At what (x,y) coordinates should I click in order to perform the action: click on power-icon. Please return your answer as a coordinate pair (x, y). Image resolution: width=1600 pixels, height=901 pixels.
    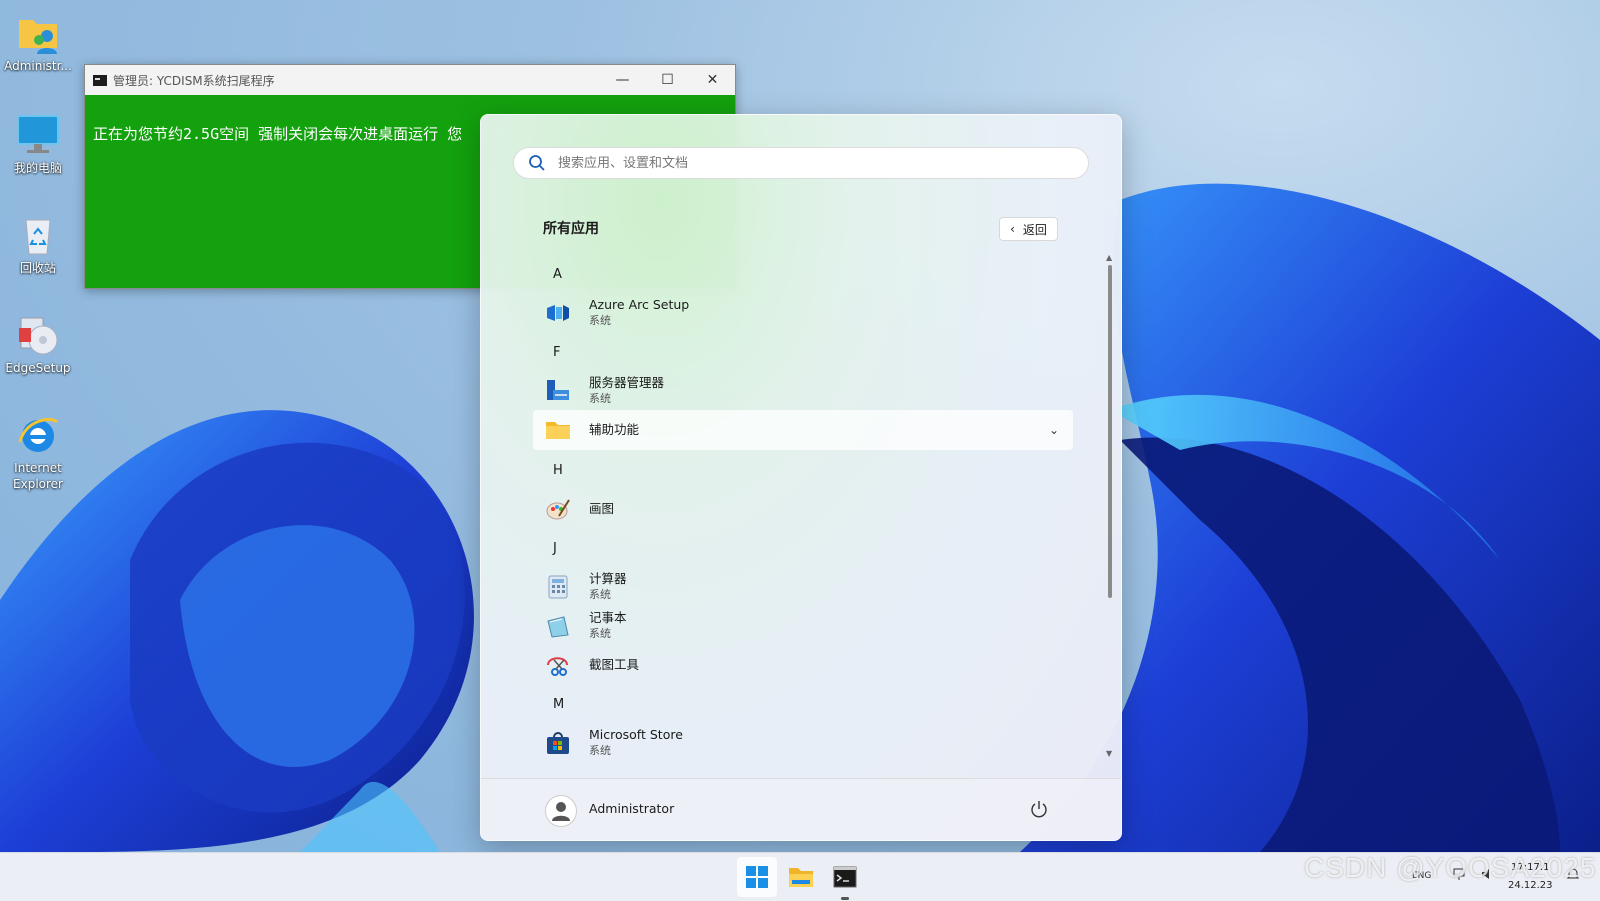
    Looking at the image, I should click on (1039, 809).